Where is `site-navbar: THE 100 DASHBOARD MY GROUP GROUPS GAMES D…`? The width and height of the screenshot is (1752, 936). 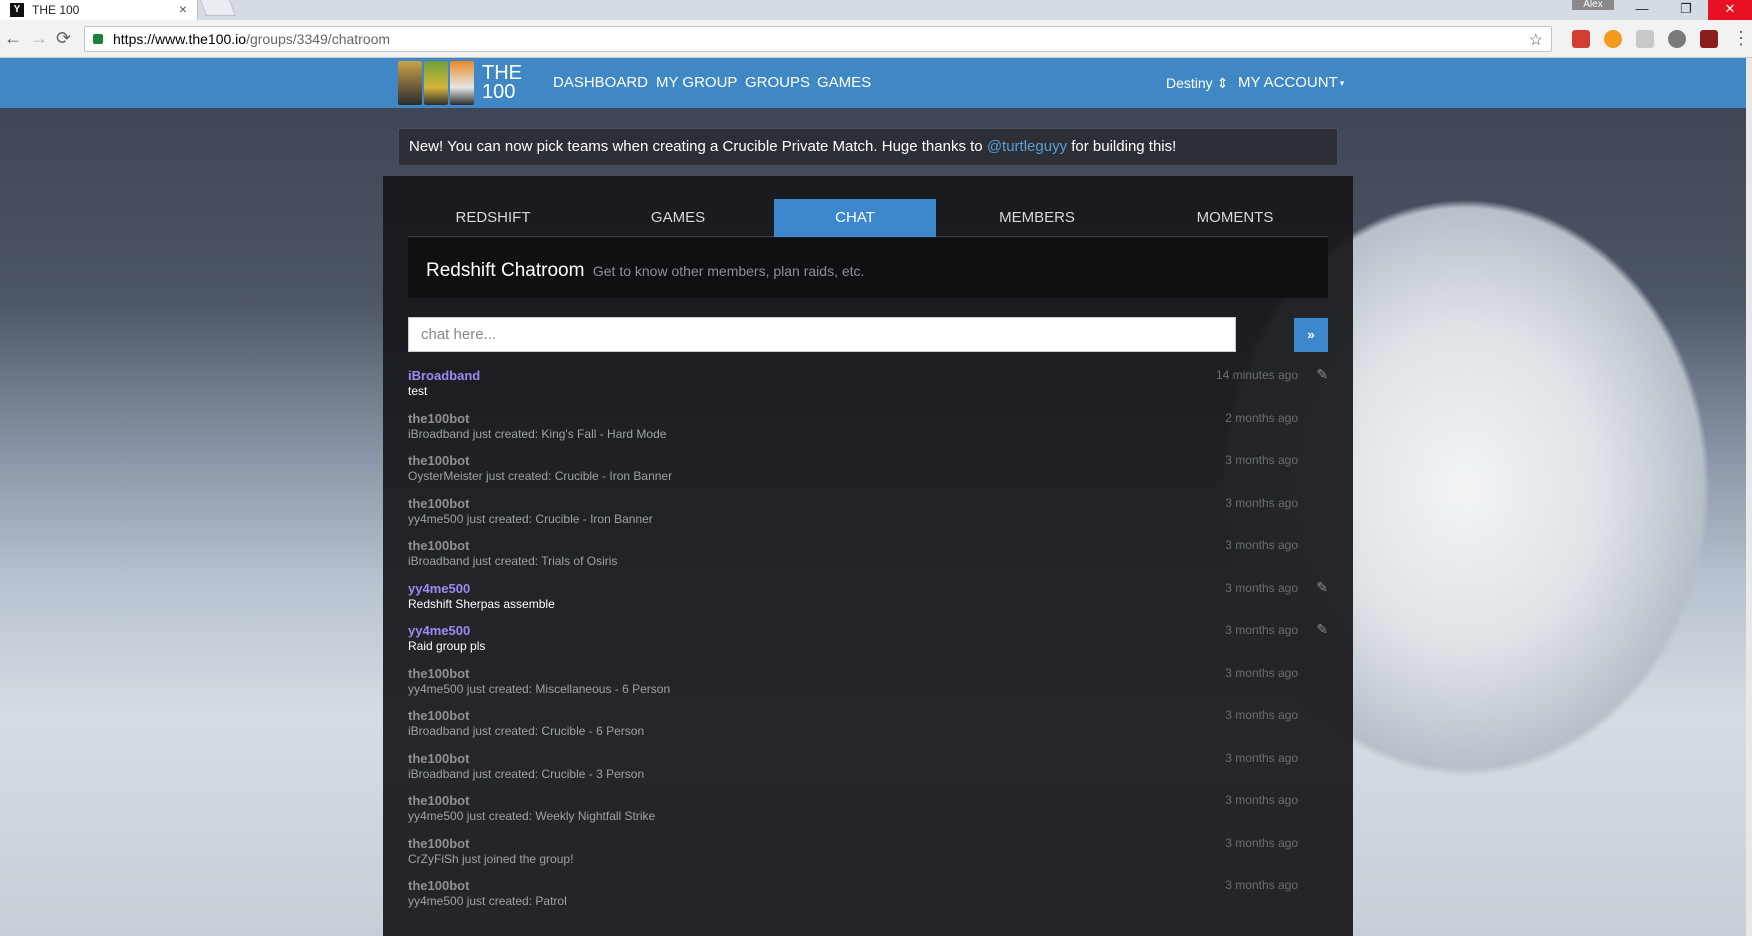 site-navbar: THE 100 DASHBOARD MY GROUP GROUPS GAMES D… is located at coordinates (873, 83).